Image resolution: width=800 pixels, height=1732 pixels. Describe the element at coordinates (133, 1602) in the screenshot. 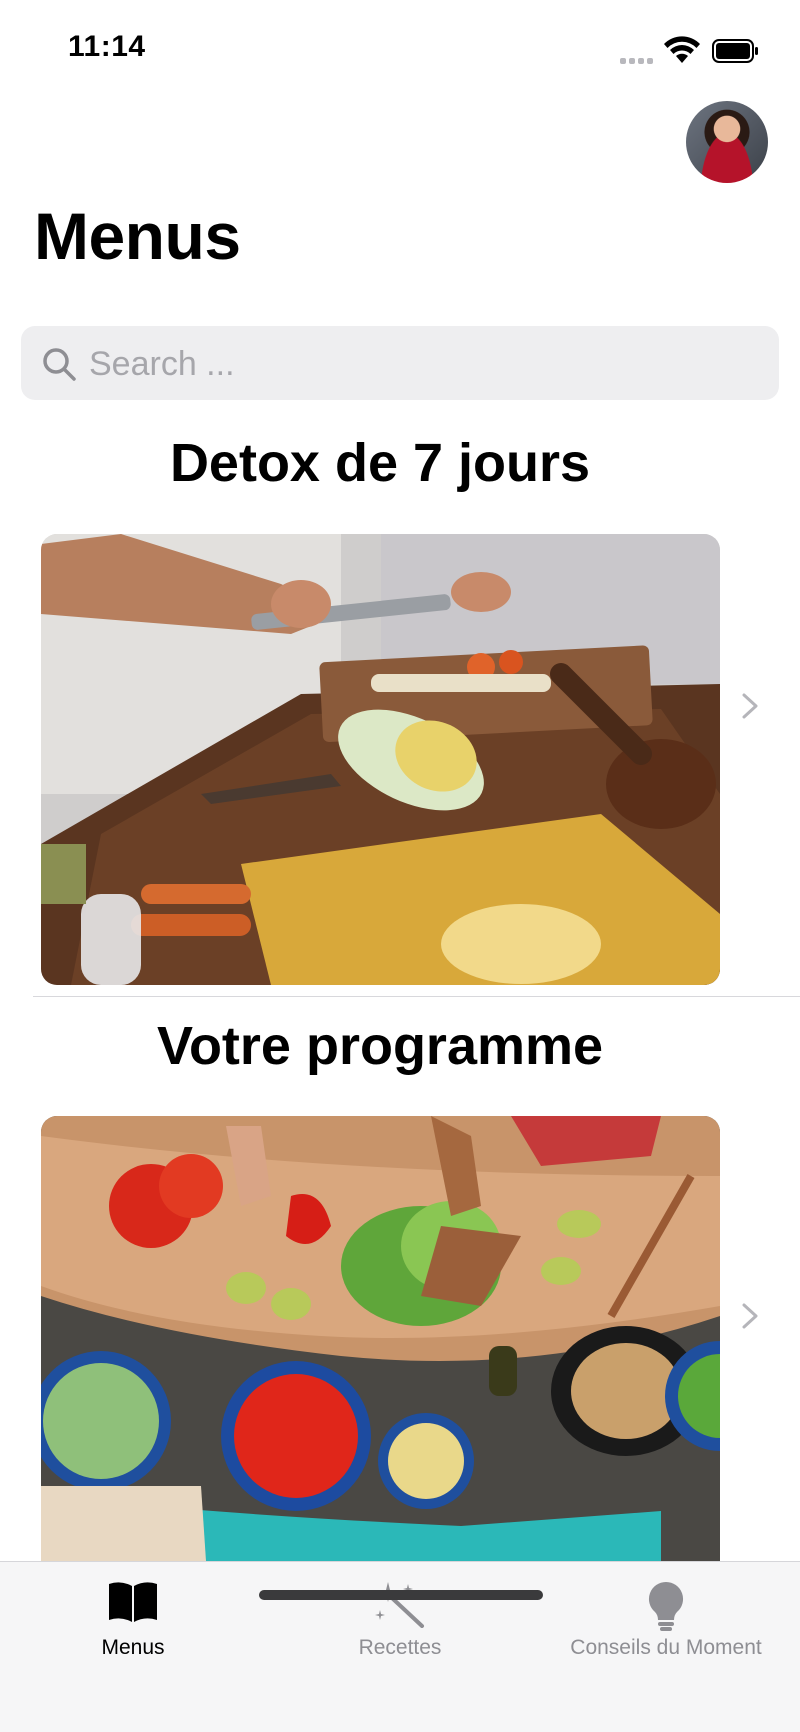

I see `book-icon` at that location.